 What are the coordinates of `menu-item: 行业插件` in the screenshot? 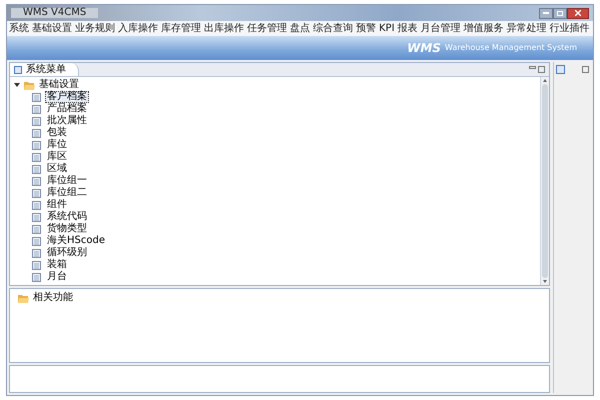 It's located at (570, 29).